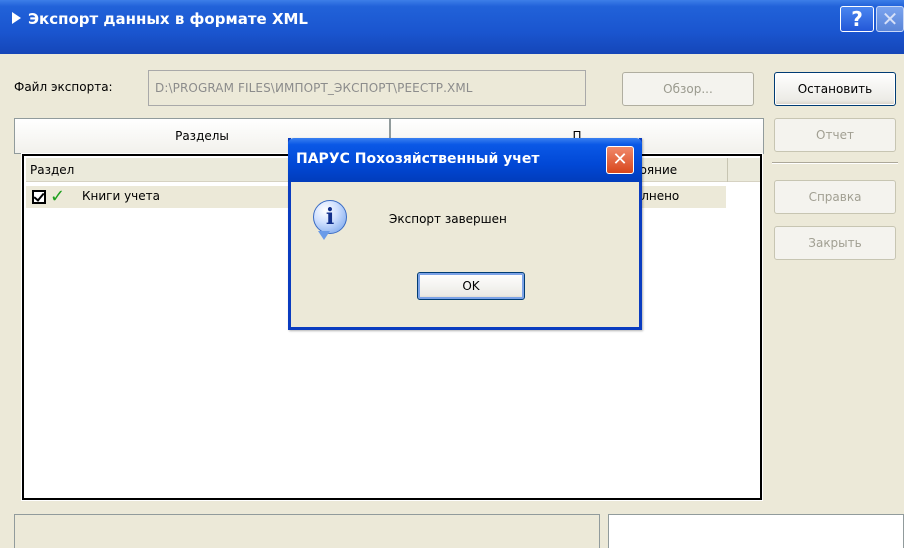  Describe the element at coordinates (452, 27) in the screenshot. I see `window-titlebar: Экспорт данных в формате XML ? ✕` at that location.